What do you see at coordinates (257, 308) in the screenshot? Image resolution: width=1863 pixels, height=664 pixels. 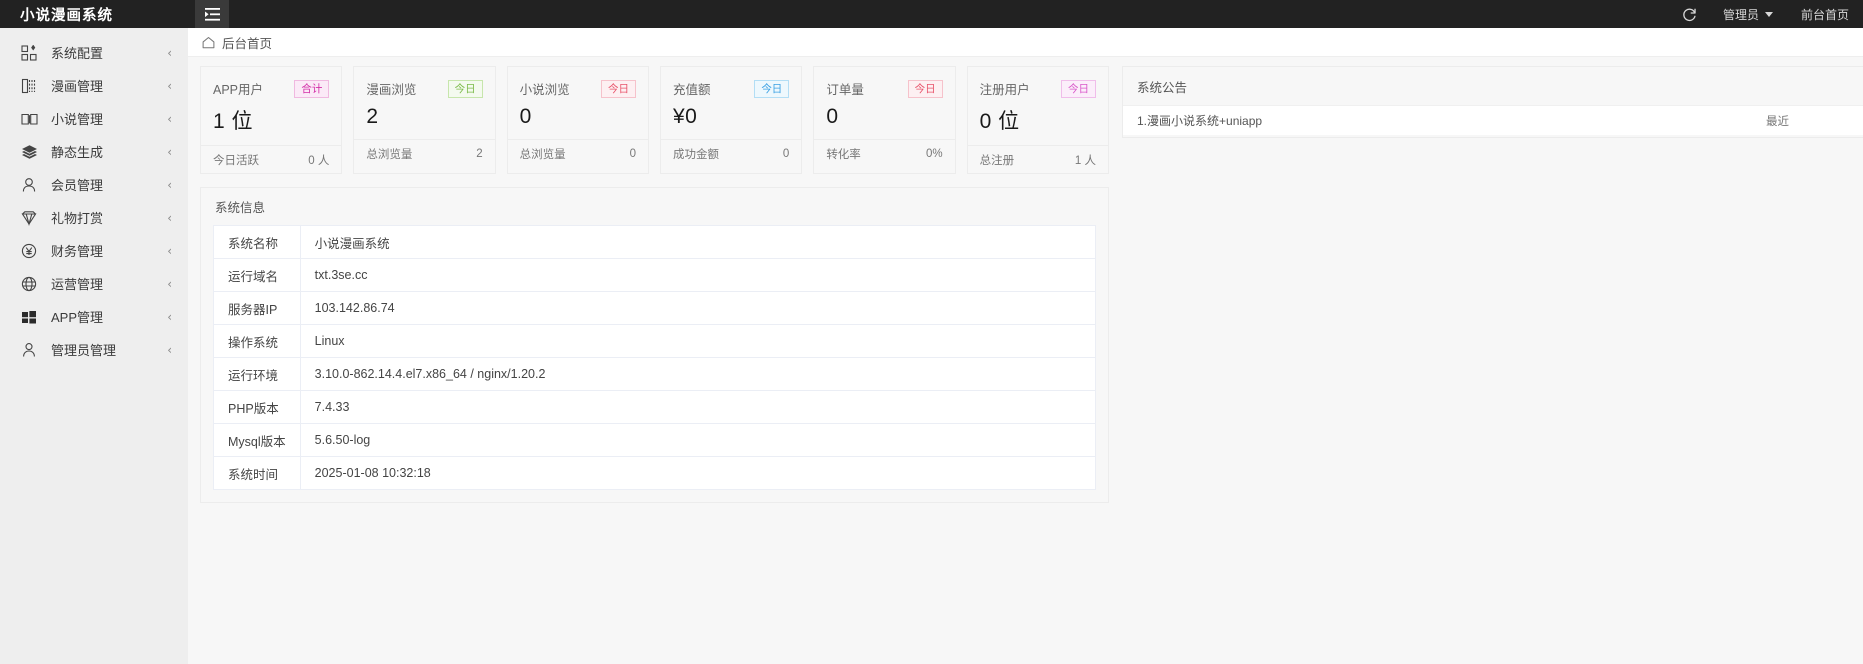 I see `row-key: 服务器IP` at bounding box center [257, 308].